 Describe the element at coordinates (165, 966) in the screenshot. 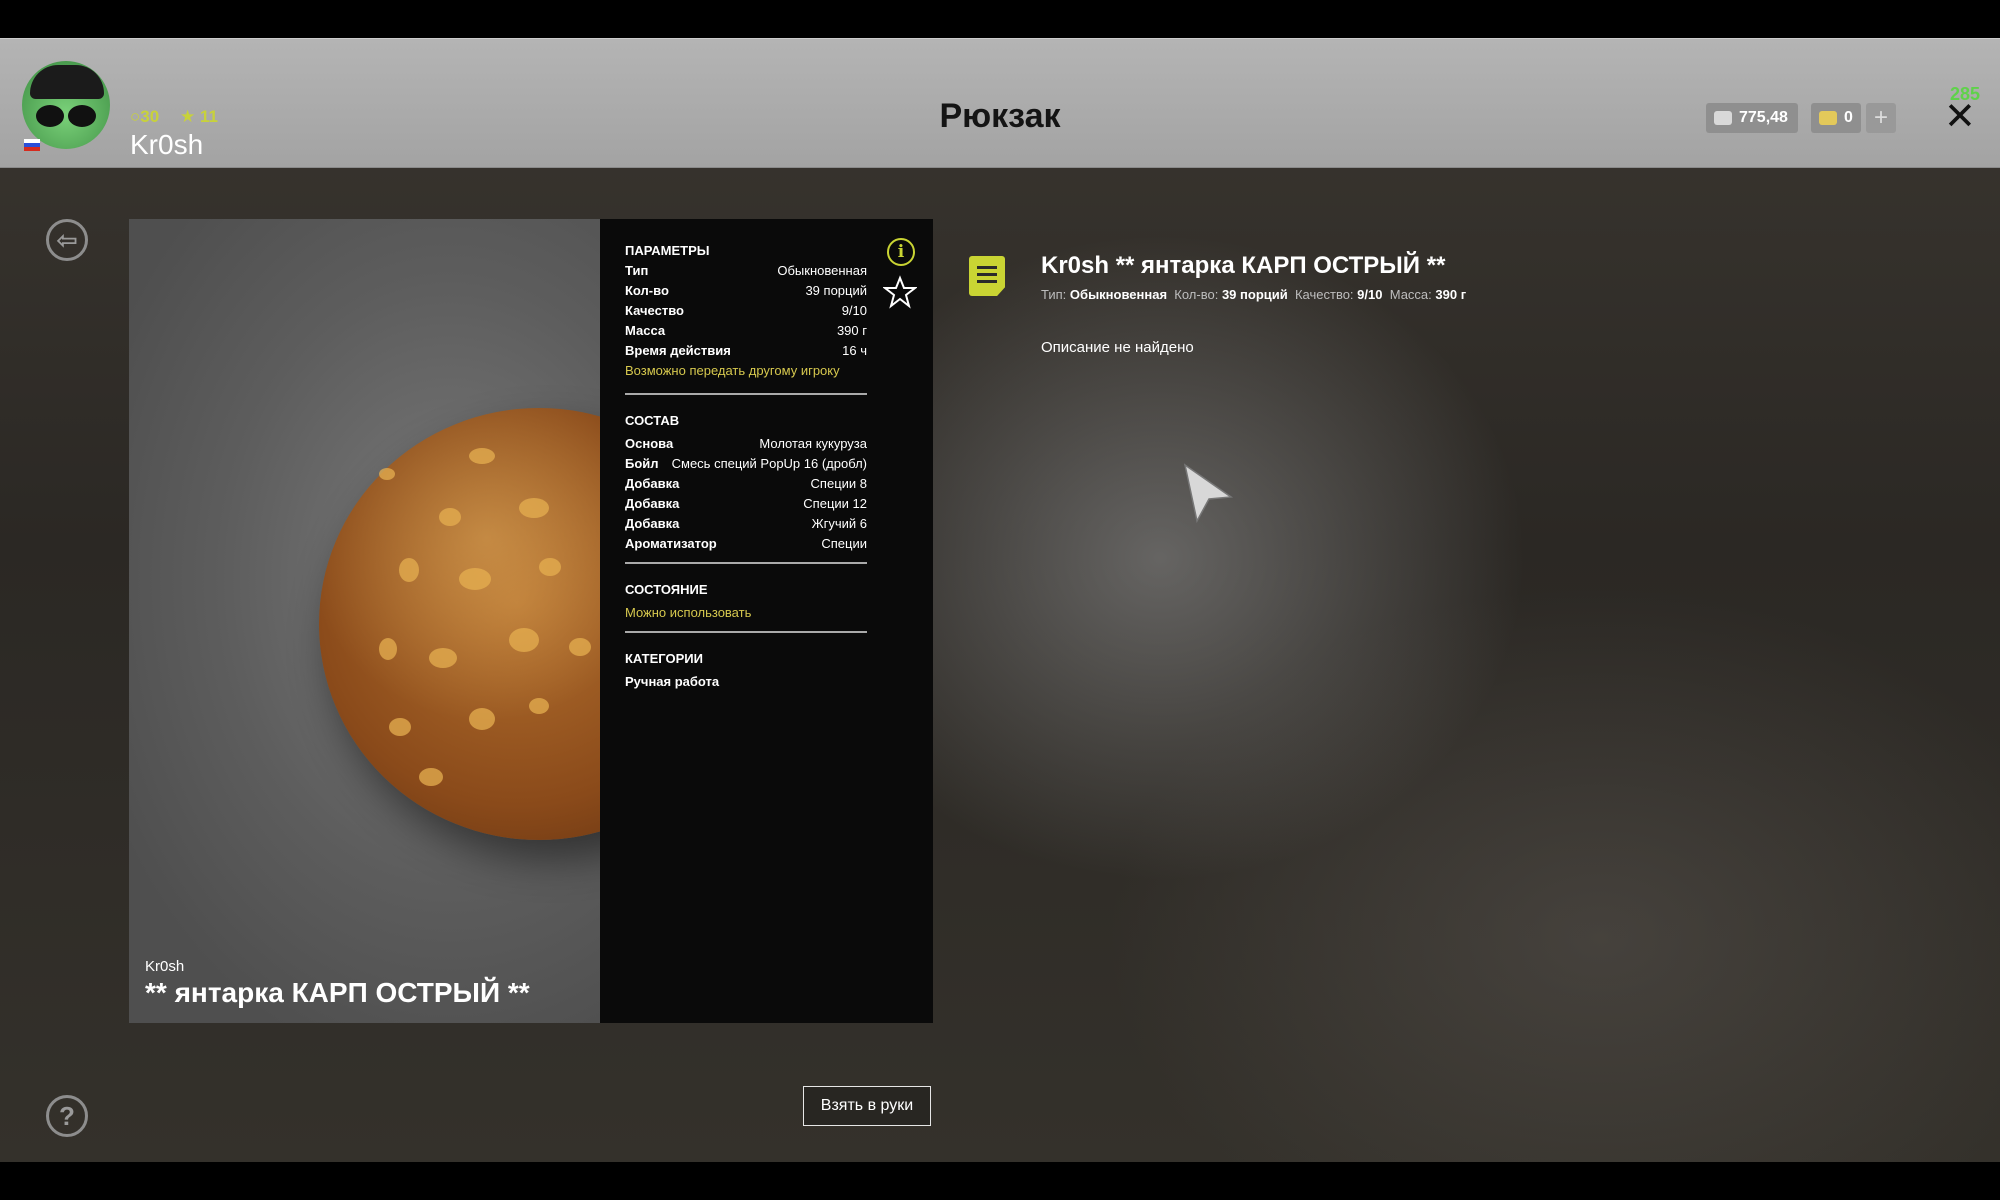

I see `item-owner: Kr0sh` at that location.